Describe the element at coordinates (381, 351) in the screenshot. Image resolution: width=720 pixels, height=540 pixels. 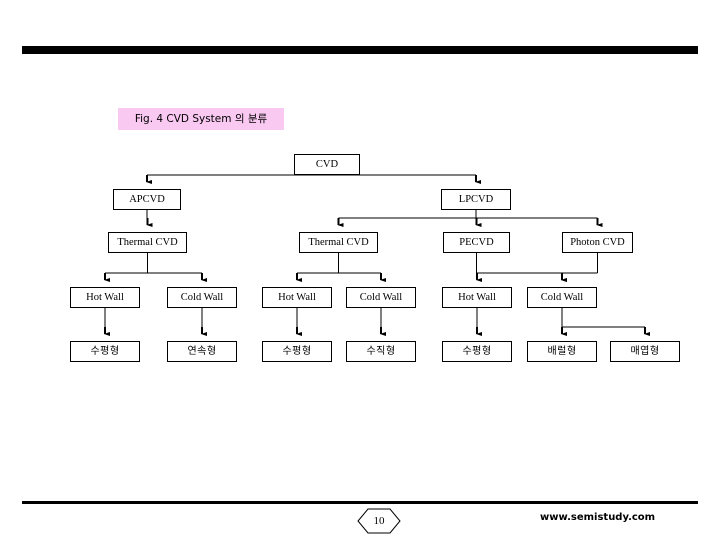
I see `tree-node-h4: 수직형` at that location.